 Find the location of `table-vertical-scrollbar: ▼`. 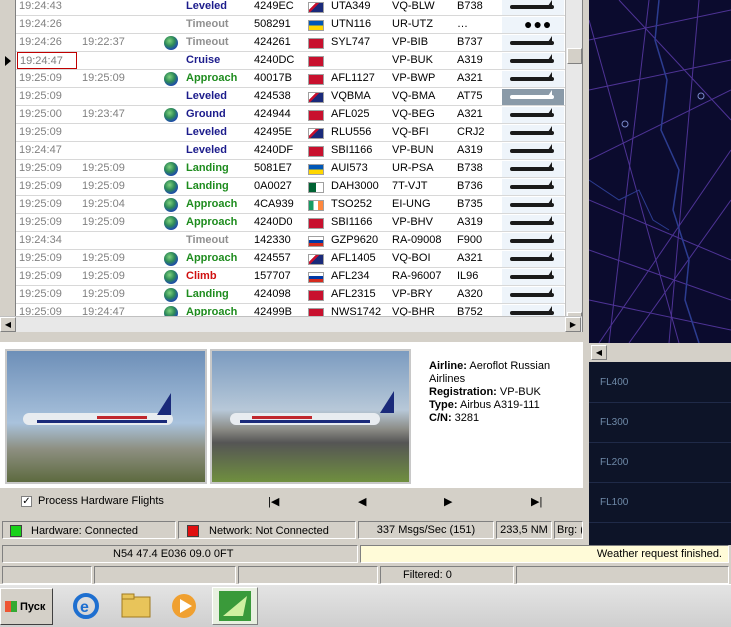

table-vertical-scrollbar: ▼ is located at coordinates (573, 163).